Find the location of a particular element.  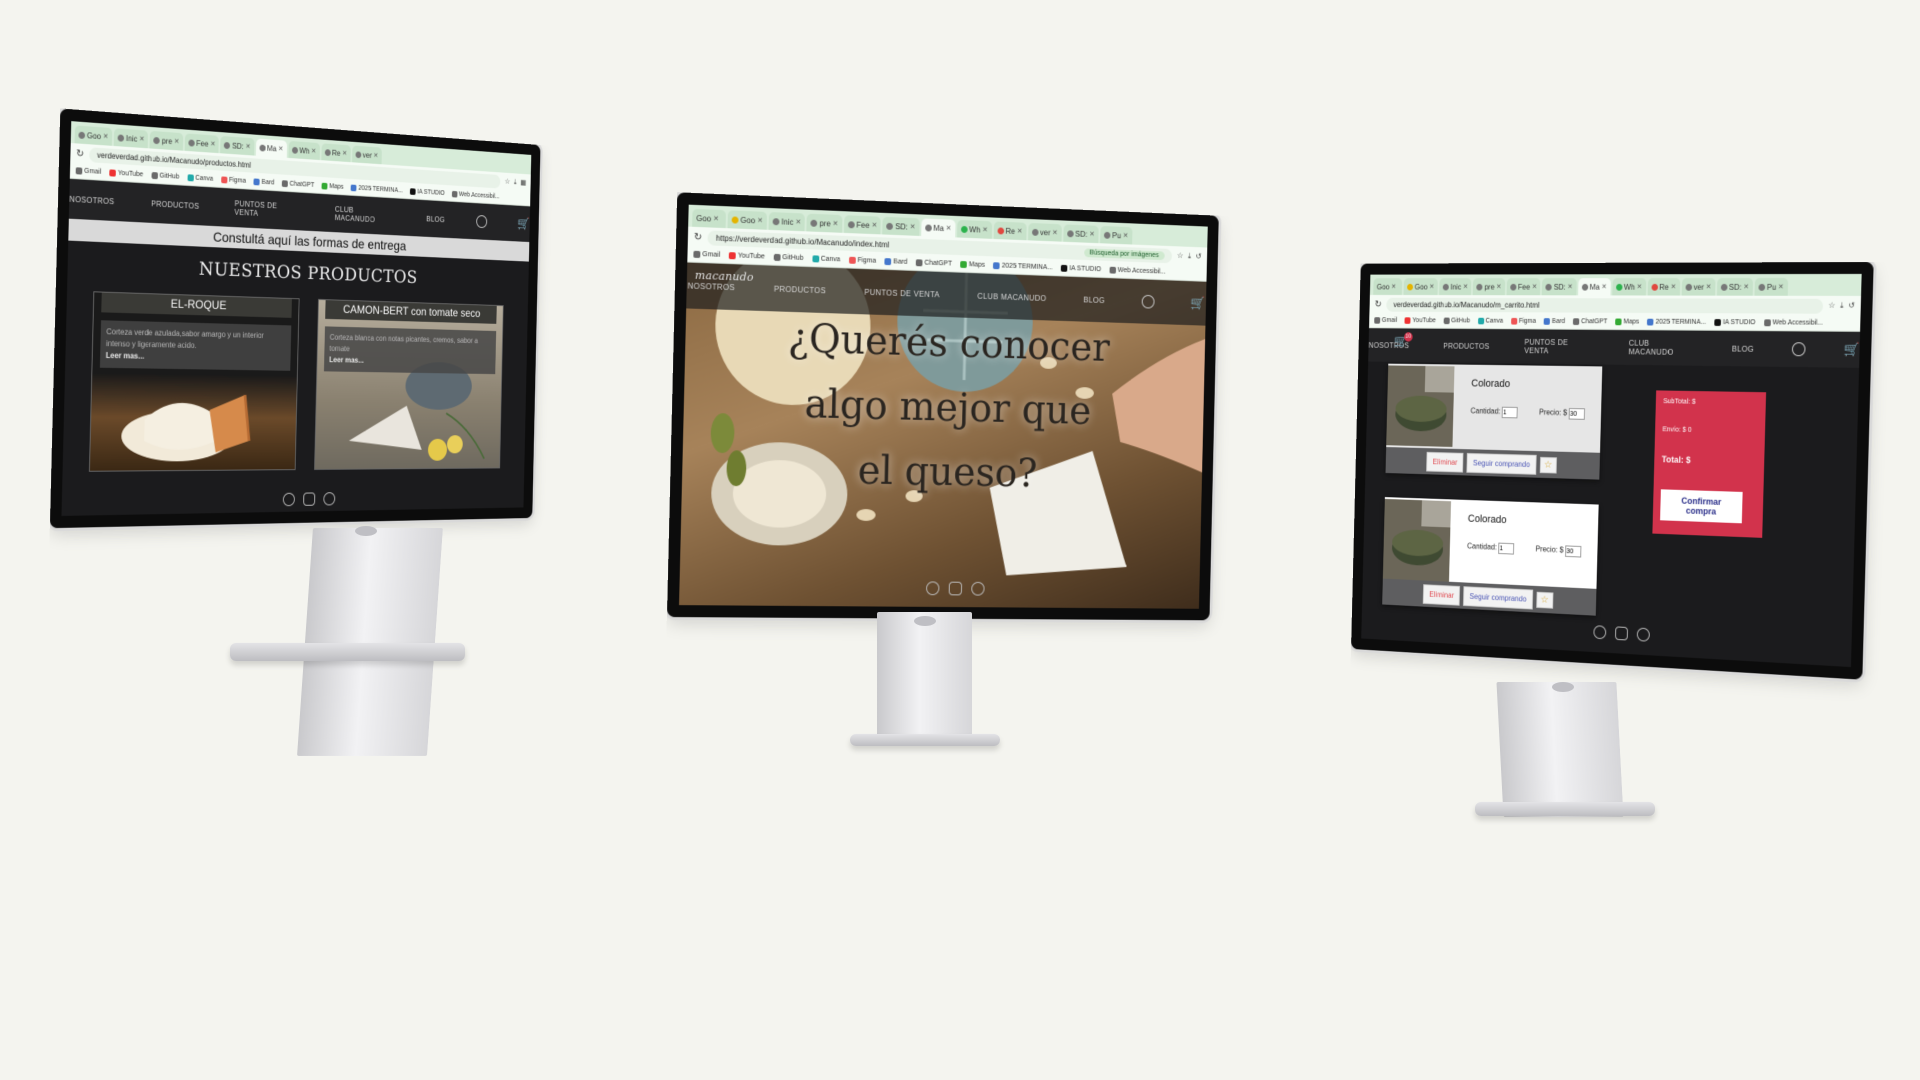

extensions-icon: ▦ is located at coordinates (523, 182).